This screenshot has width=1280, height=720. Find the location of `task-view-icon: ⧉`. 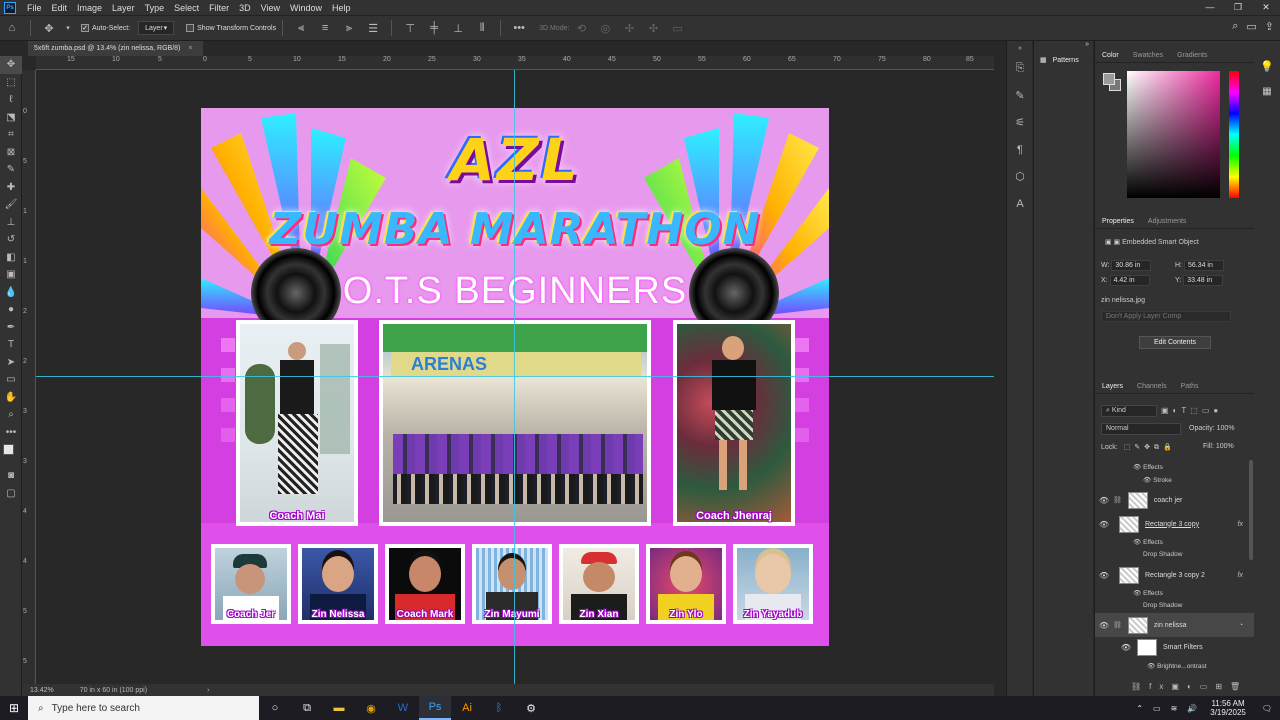

task-view-icon: ⧉ is located at coordinates (307, 708).